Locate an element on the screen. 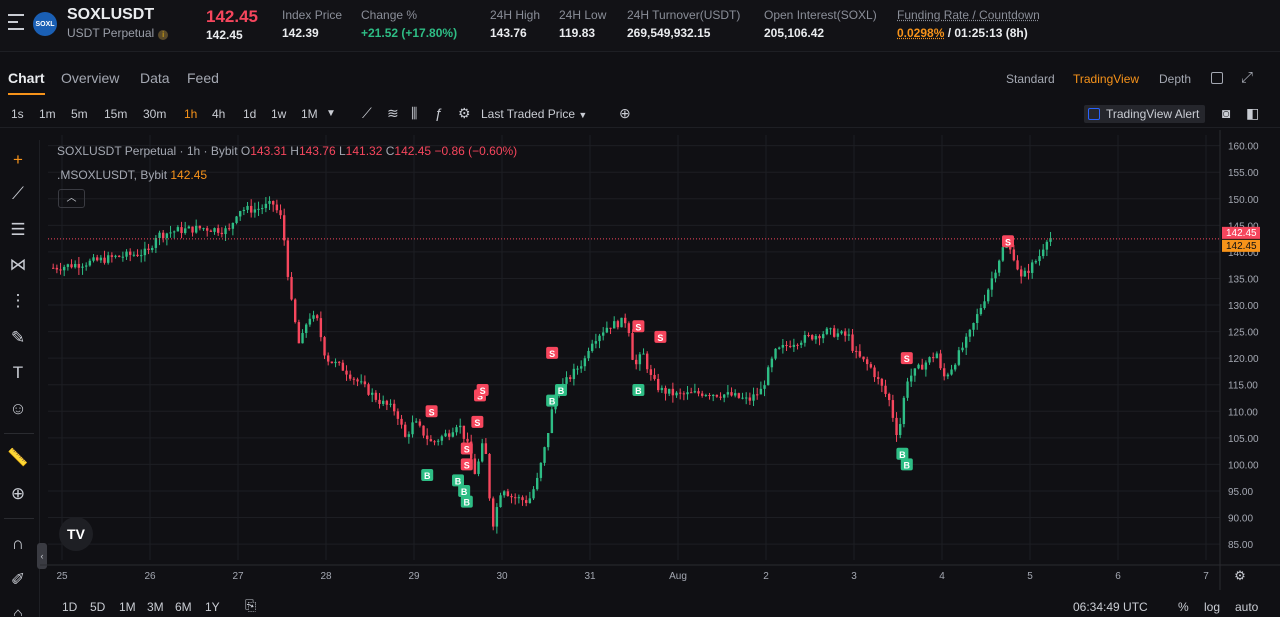  indicators-icon: ≋ is located at coordinates (393, 113).